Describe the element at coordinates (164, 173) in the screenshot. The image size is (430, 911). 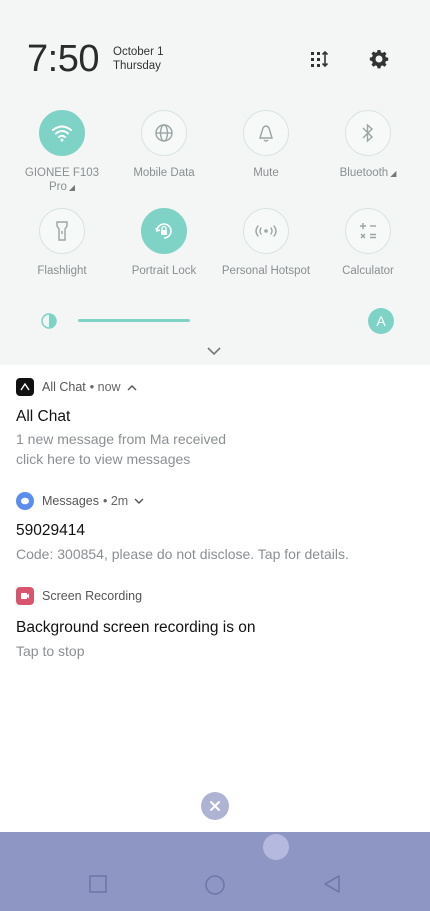
I see `tile-label: Mobile Data` at that location.